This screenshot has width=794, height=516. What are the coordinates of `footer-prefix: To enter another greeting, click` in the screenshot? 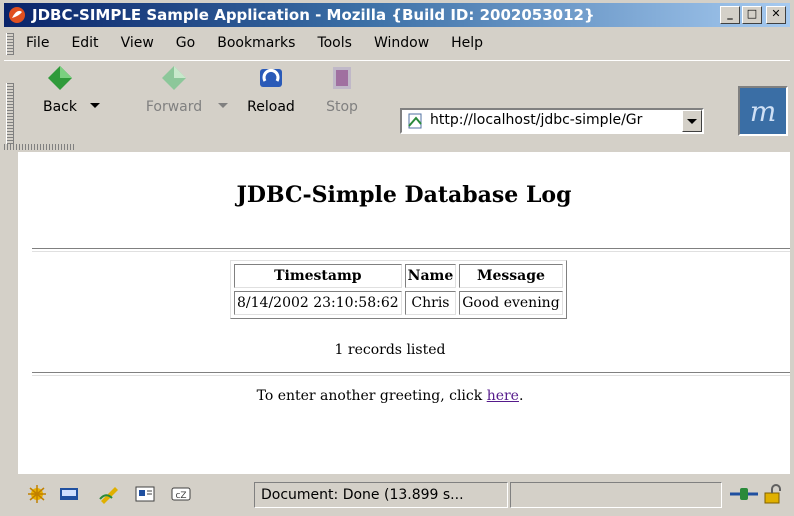 It's located at (371, 396).